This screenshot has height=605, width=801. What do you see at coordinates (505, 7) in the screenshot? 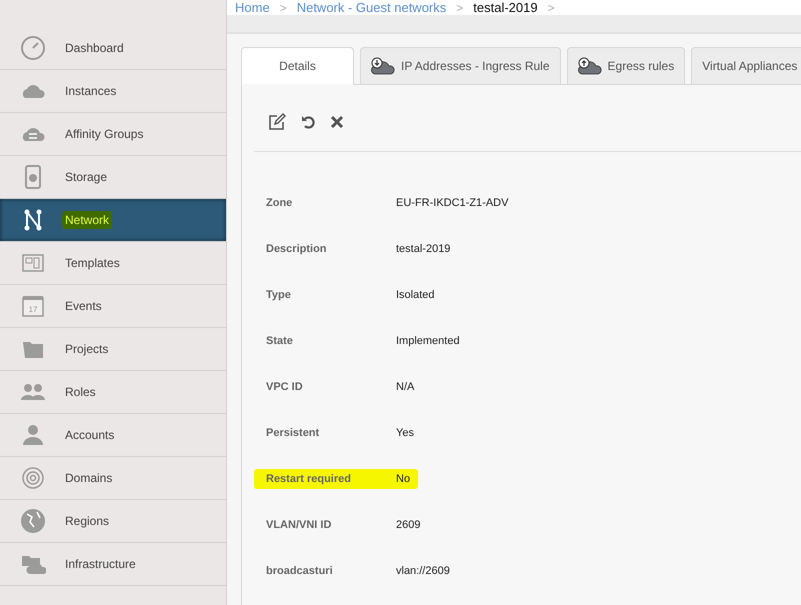
I see `breadcrumb-current-page: testal-2019` at bounding box center [505, 7].